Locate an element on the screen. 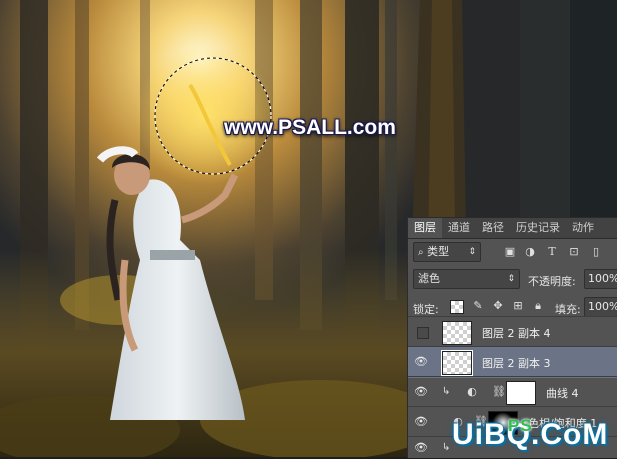  corner-watermark-sub: PS is located at coordinates (520, 425).